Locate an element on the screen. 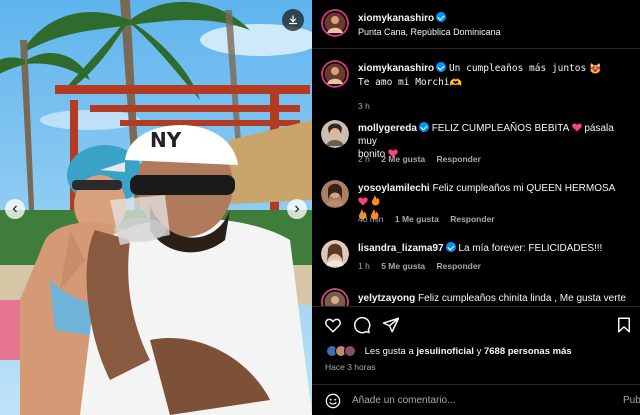 This screenshot has height=415, width=640. publish-button: Pub is located at coordinates (631, 400).